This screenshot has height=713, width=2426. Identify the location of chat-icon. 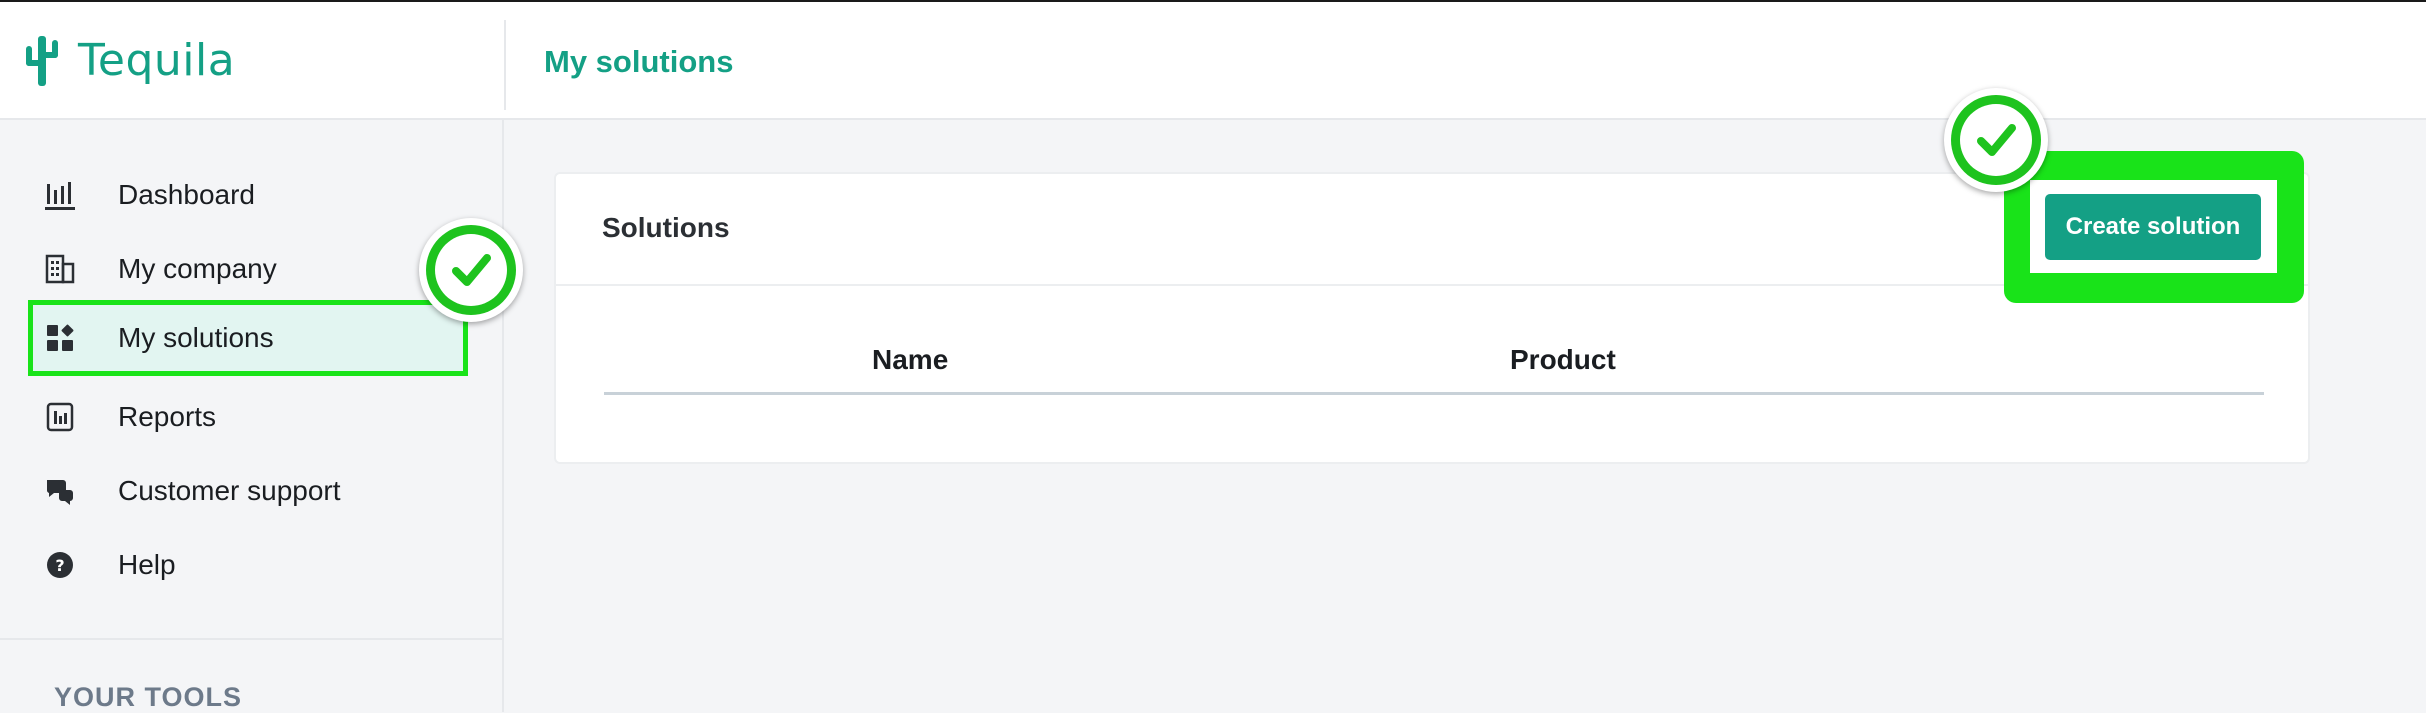
(60, 491).